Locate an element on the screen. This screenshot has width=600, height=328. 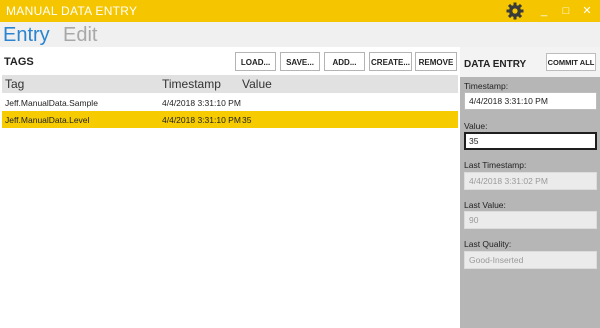
value-input is located at coordinates (530, 141).